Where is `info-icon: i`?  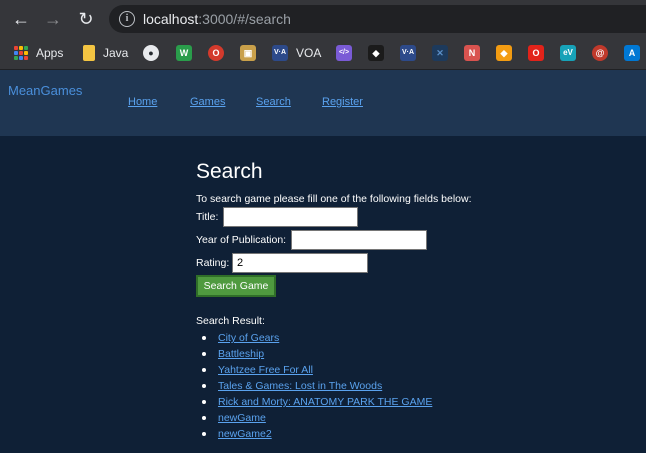 info-icon: i is located at coordinates (127, 19).